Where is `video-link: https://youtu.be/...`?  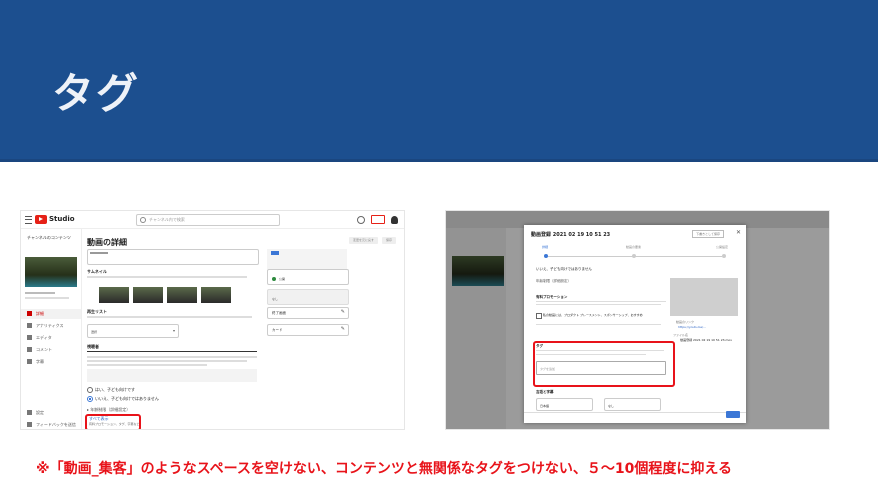
video-link: https://youtu.be/... is located at coordinates (692, 327).